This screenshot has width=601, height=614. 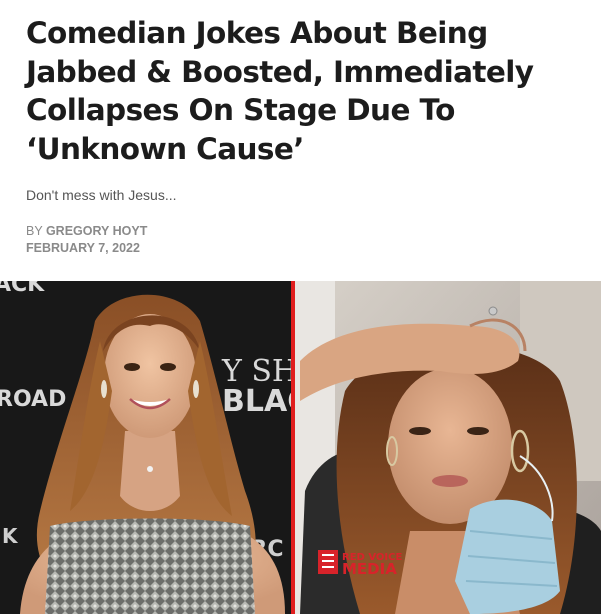 I want to click on watermark-line2: MEDIA, so click(x=369, y=569).